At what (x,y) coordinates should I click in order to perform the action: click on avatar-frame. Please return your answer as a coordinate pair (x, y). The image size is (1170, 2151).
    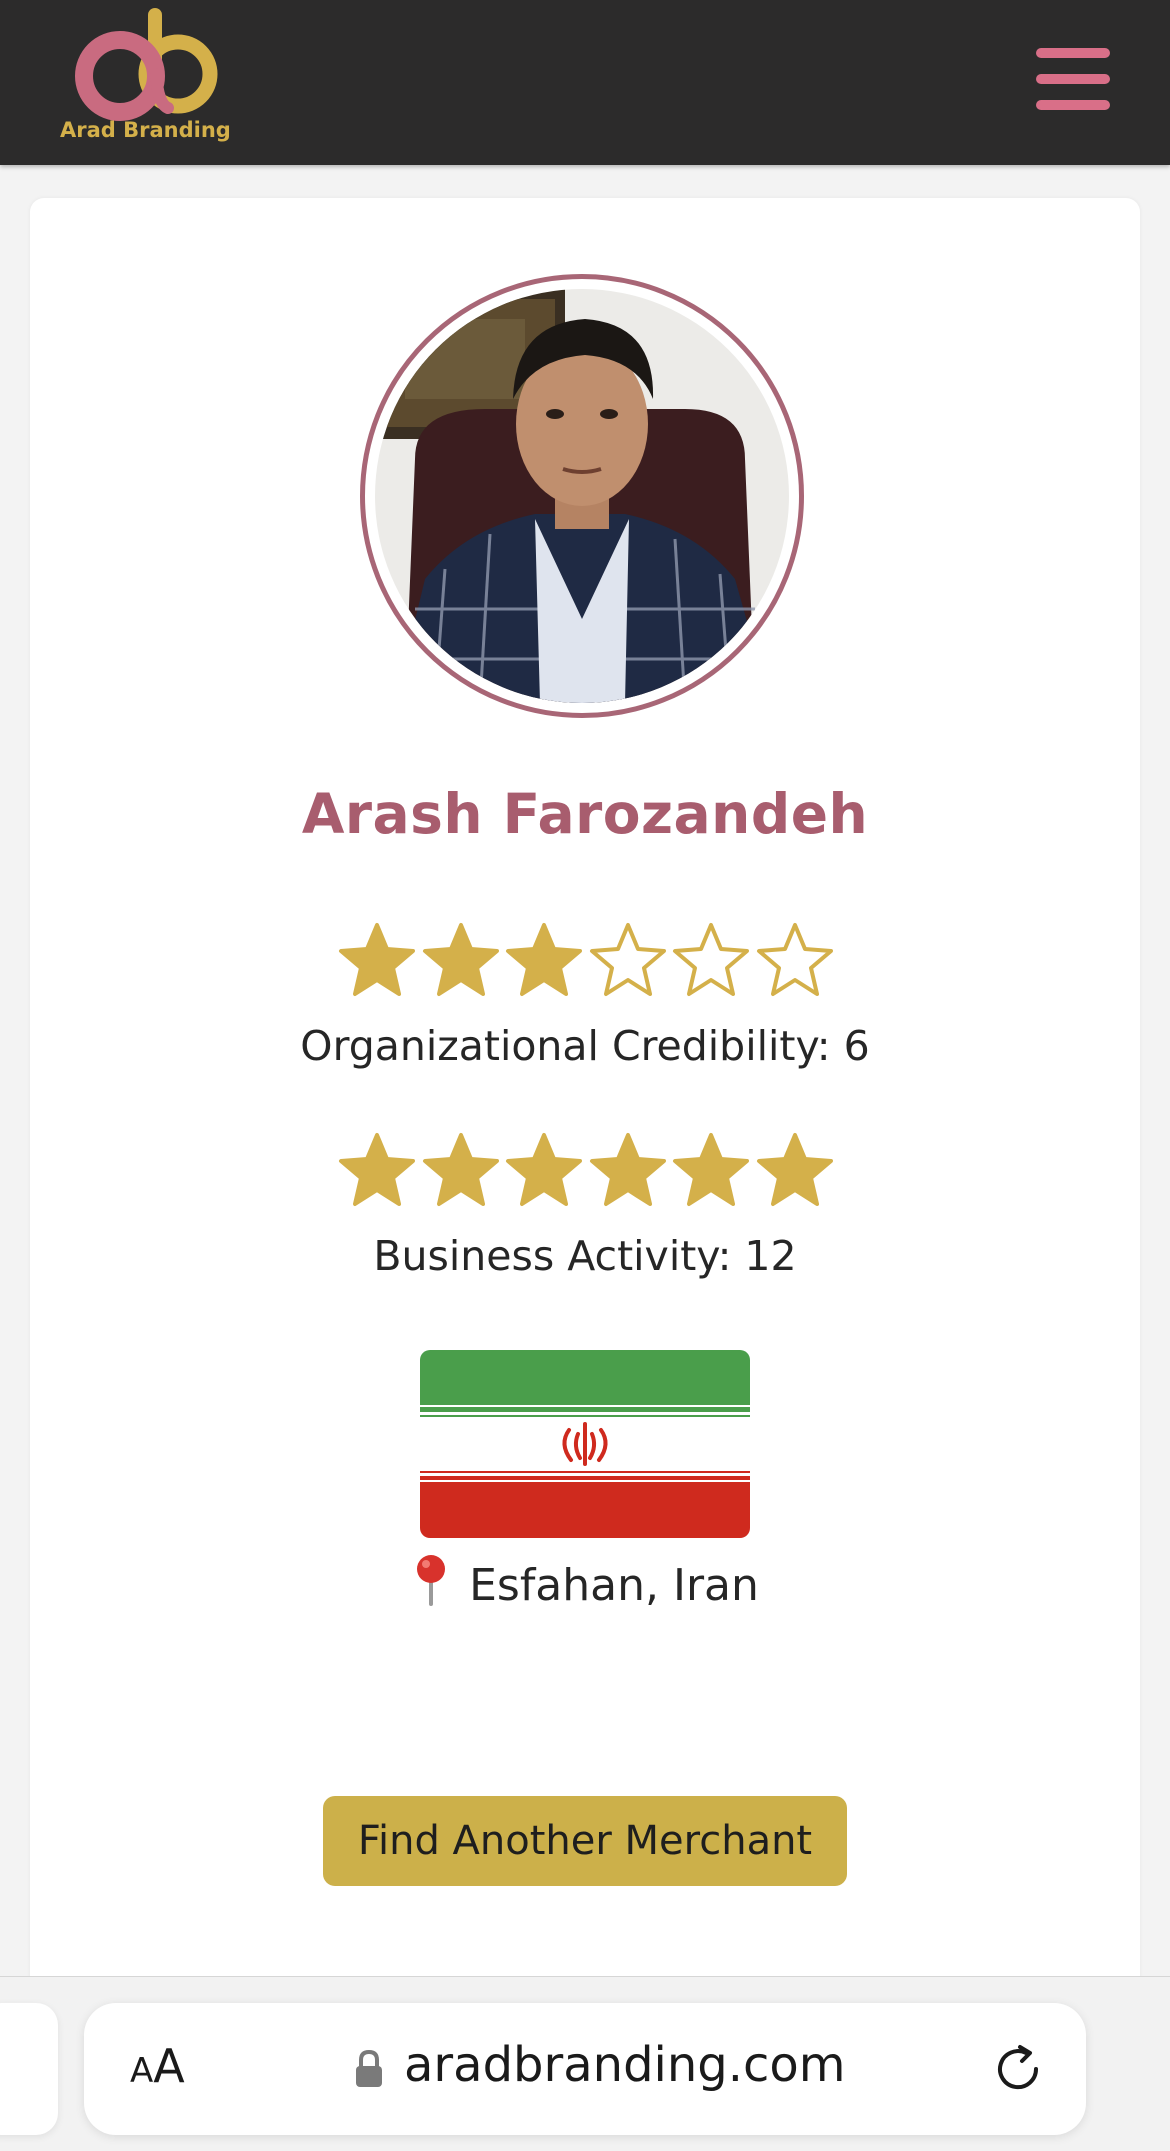
    Looking at the image, I should click on (582, 496).